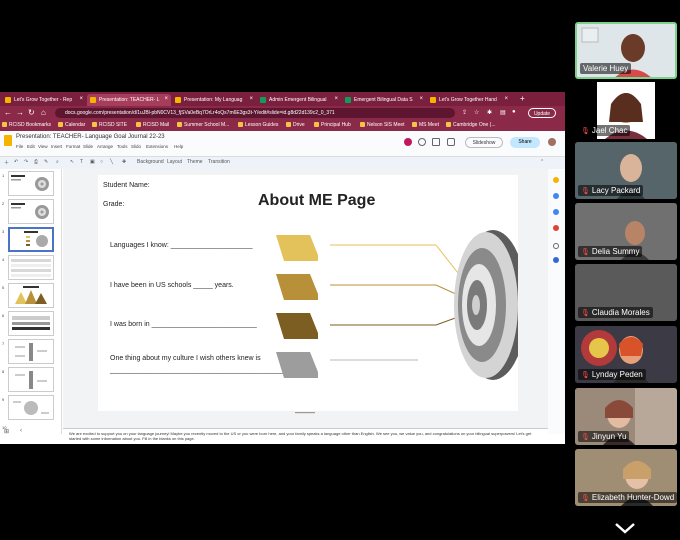 The height and width of the screenshot is (540, 680). What do you see at coordinates (6, 162) in the screenshot?
I see `new-slide-icon: ＋` at bounding box center [6, 162].